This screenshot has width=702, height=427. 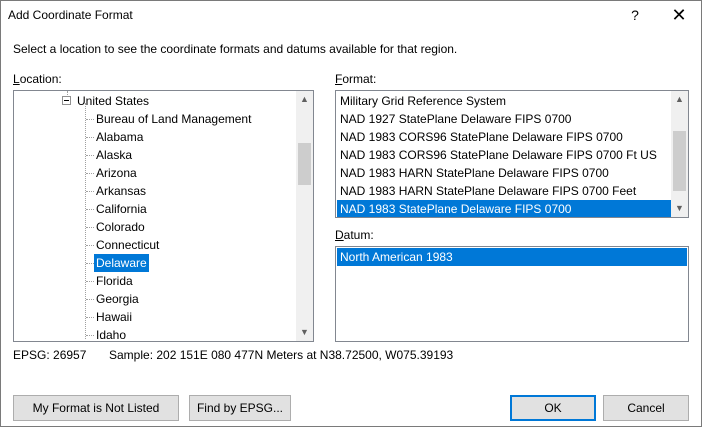 I want to click on location-label-rest: ocation:, so click(x=40, y=79).